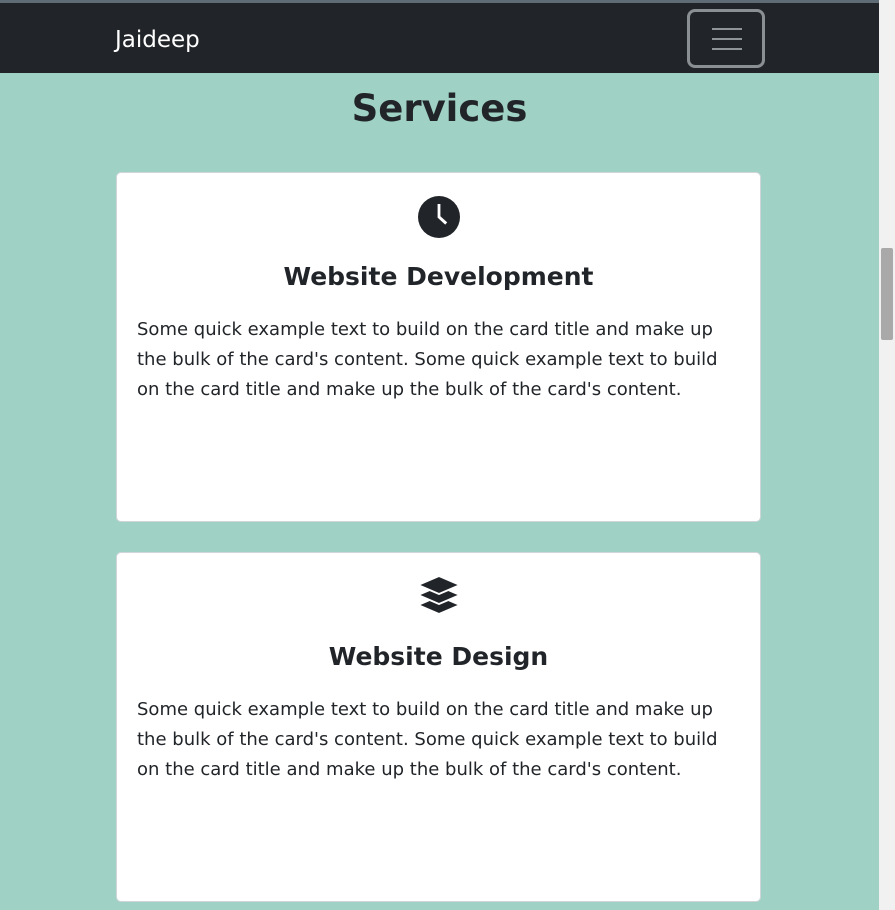  Describe the element at coordinates (439, 217) in the screenshot. I see `clock-icon` at that location.